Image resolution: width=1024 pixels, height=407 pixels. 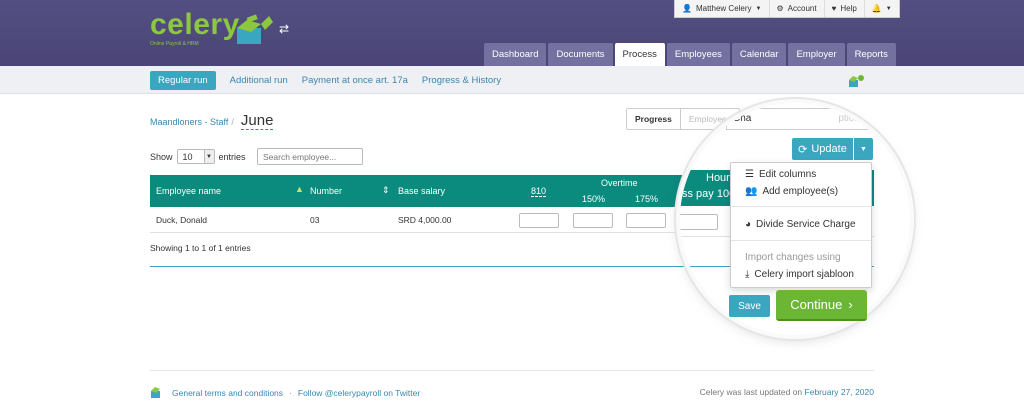 I want to click on celery-logo: celery Online Payroll & HRM, so click(x=195, y=28).